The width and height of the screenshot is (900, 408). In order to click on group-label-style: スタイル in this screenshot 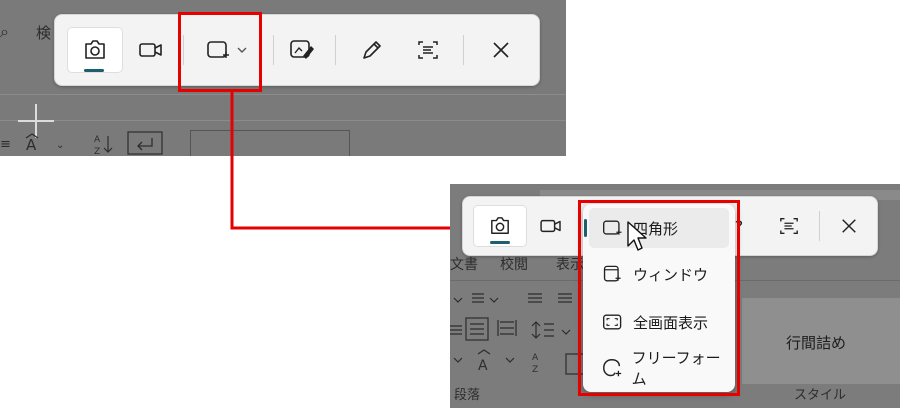, I will do `click(820, 395)`.